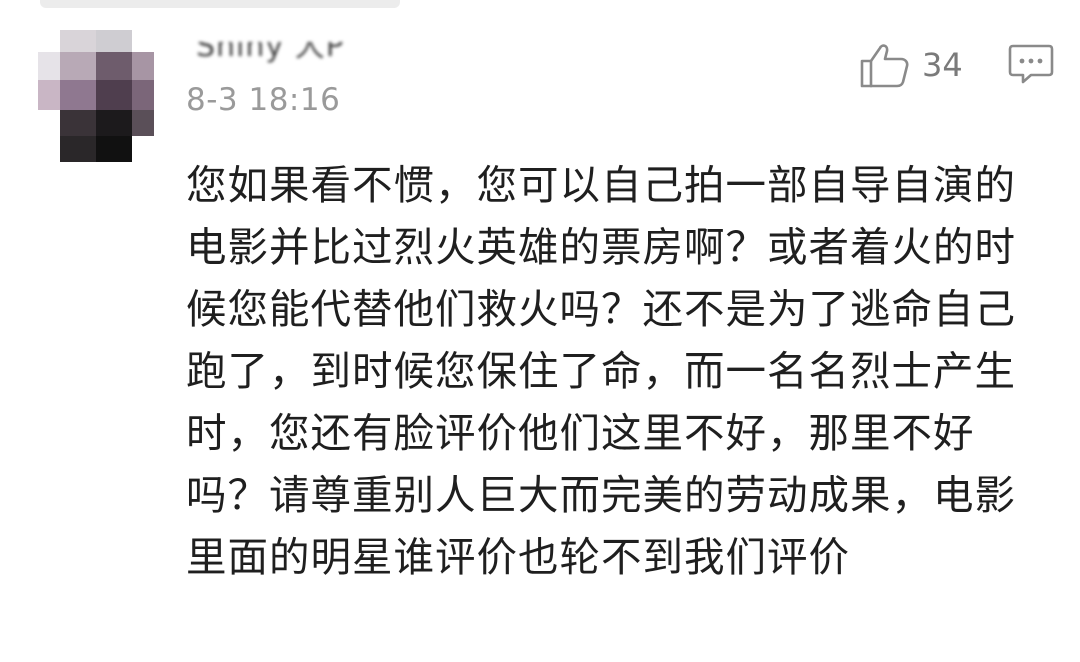  I want to click on like-count: 34, so click(942, 65).